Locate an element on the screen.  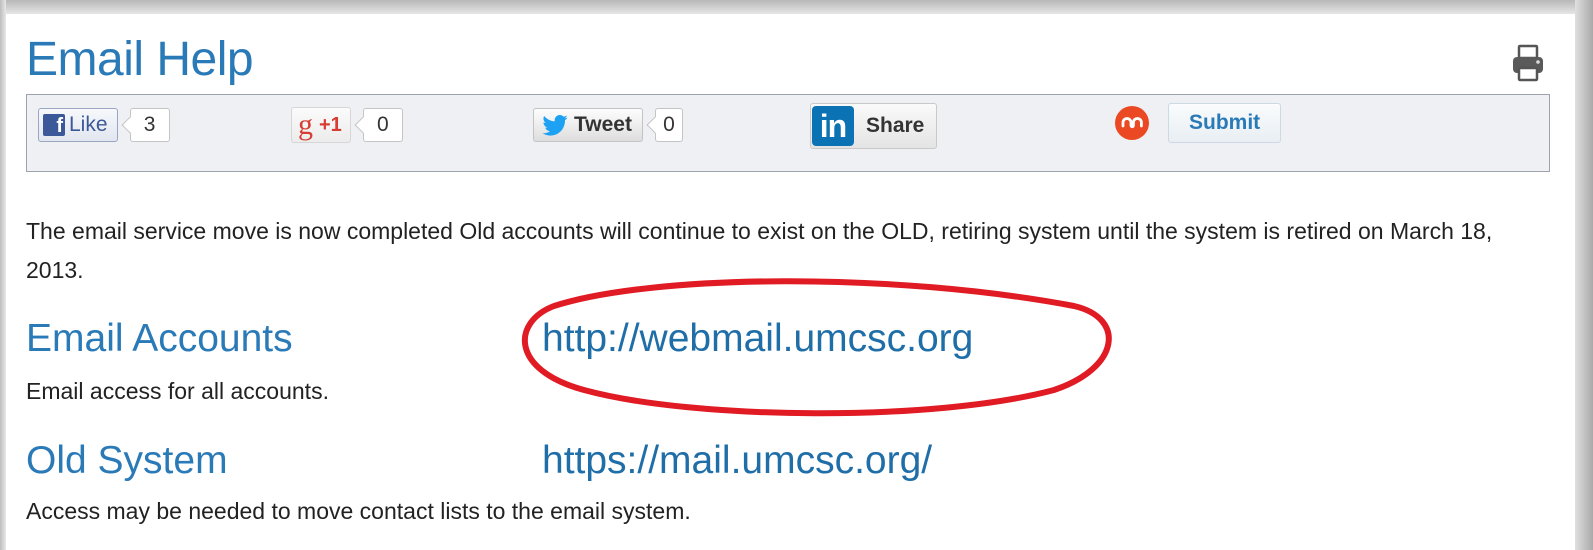
section-title-old-system: Old System is located at coordinates (127, 460).